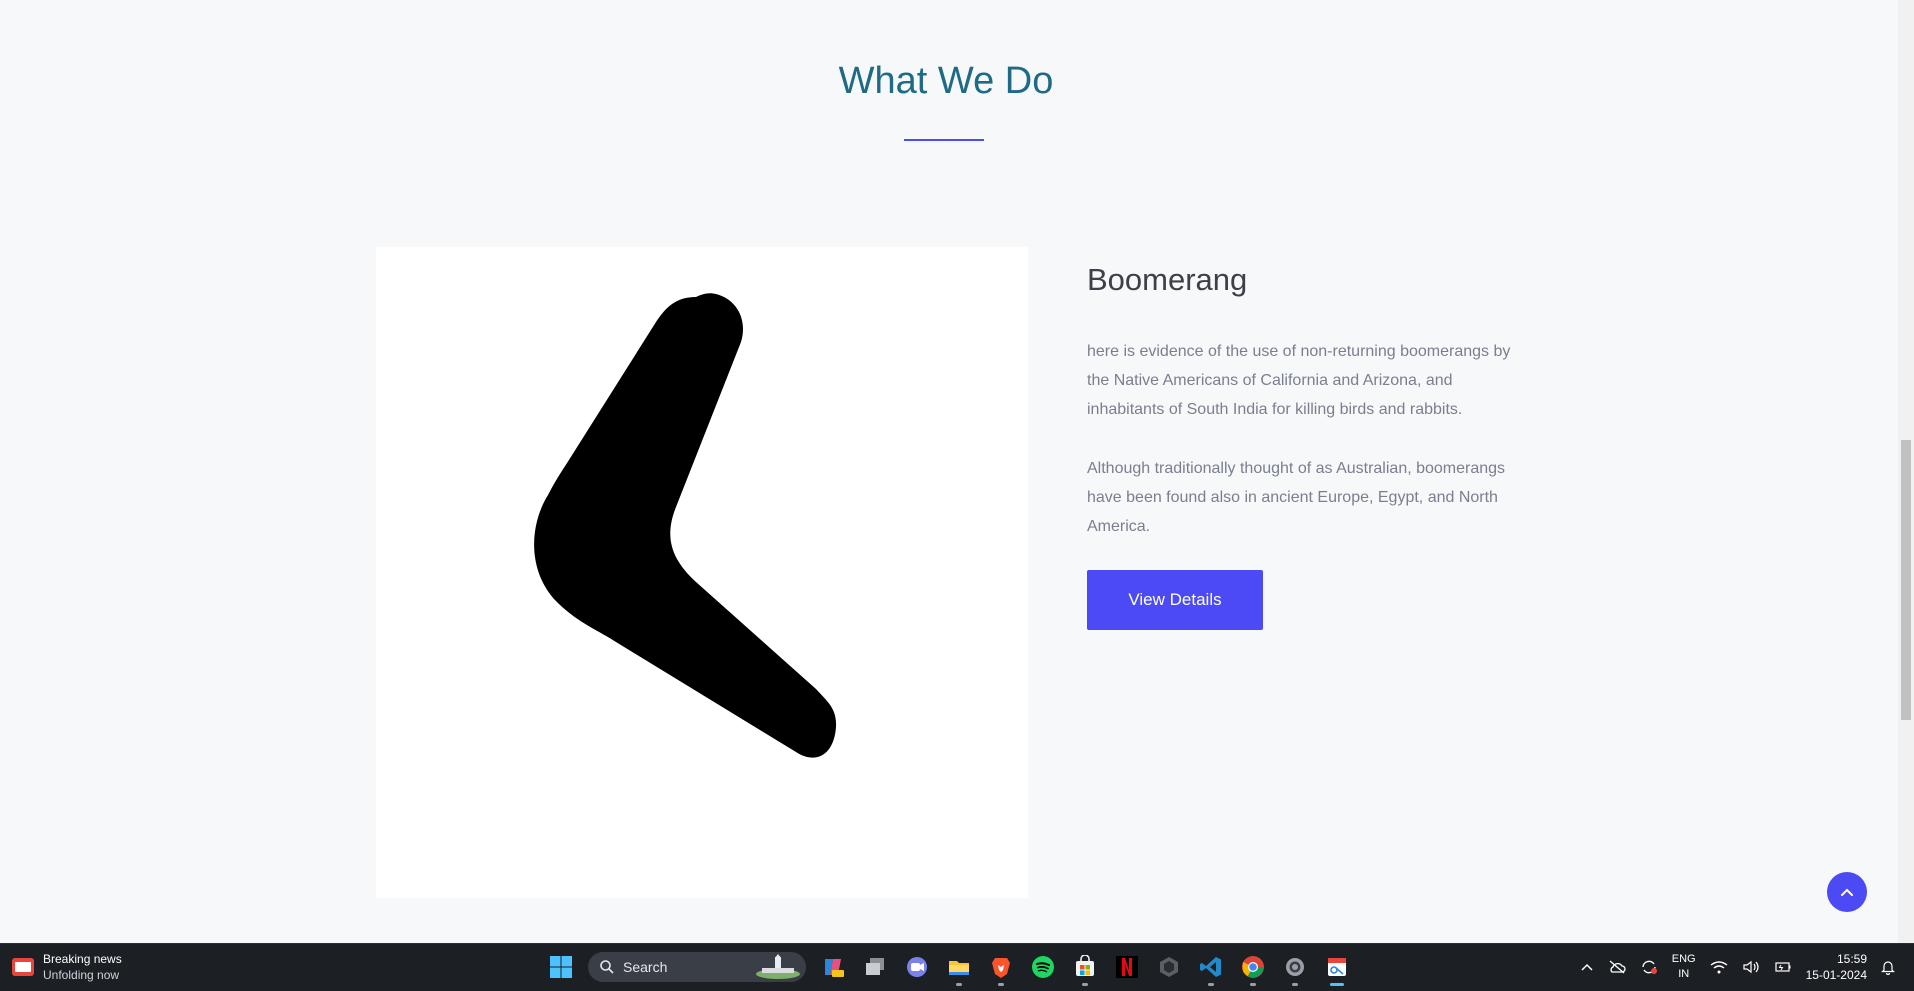  What do you see at coordinates (959, 970) in the screenshot?
I see `file-explorer-icon` at bounding box center [959, 970].